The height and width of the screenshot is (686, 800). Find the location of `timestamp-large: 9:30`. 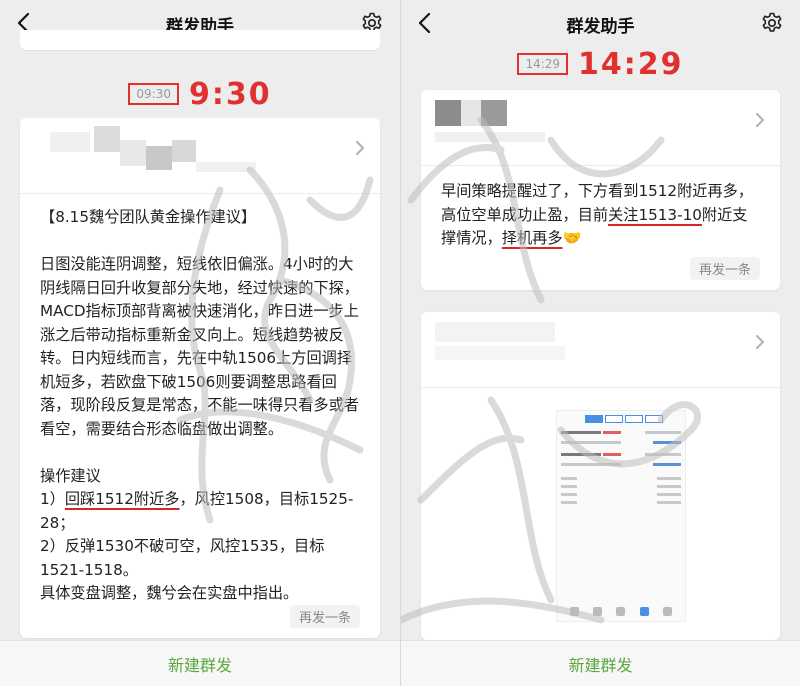

timestamp-large: 9:30 is located at coordinates (230, 94).